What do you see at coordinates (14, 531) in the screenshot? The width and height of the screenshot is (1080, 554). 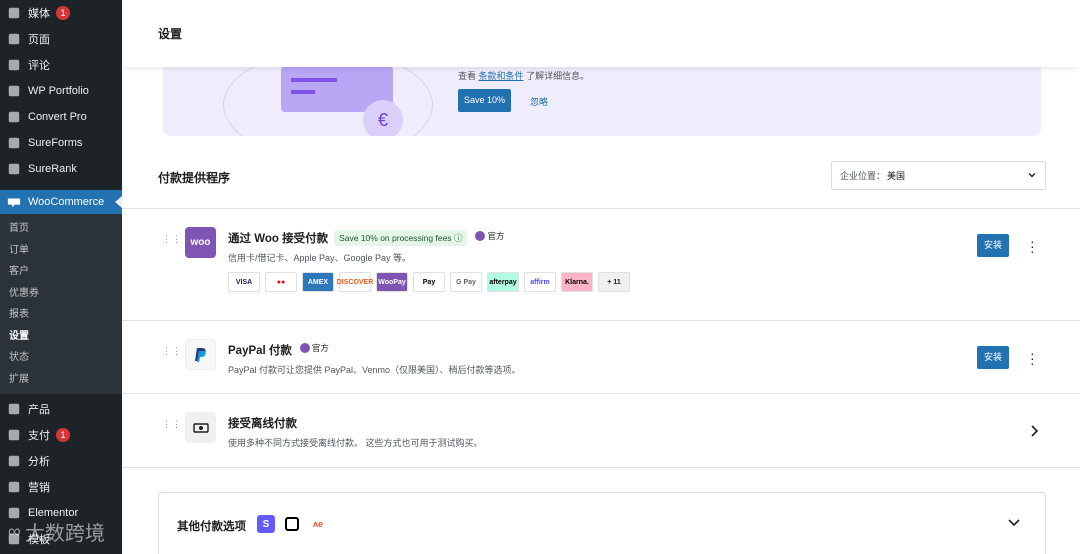 I see `watermark-logo-icon: ∞` at bounding box center [14, 531].